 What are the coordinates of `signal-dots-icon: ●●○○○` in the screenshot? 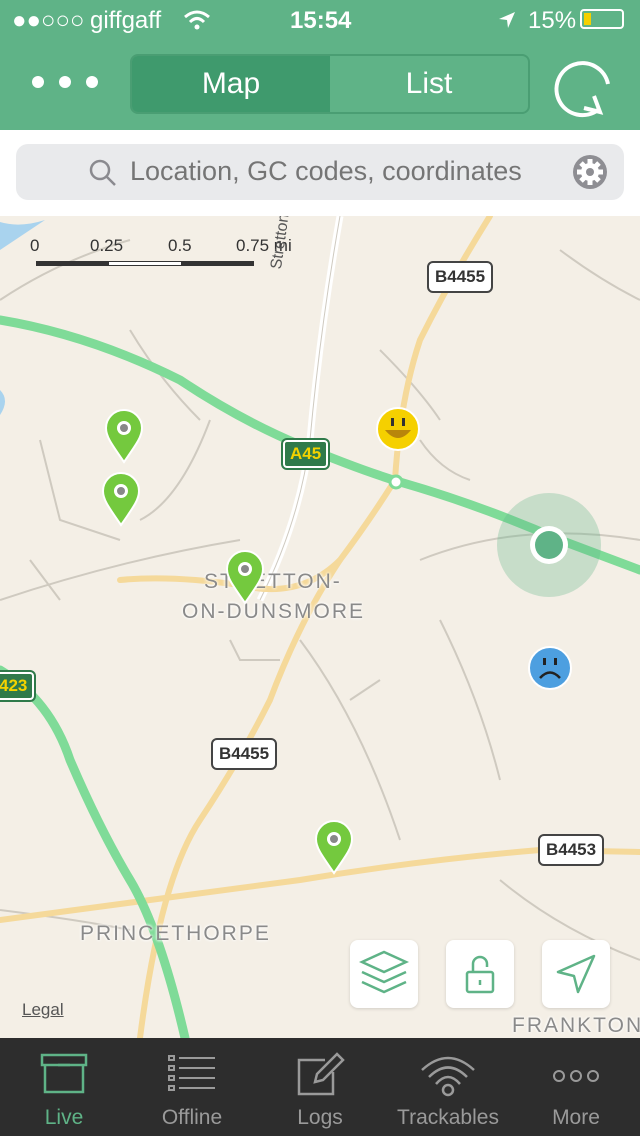 It's located at (48, 20).